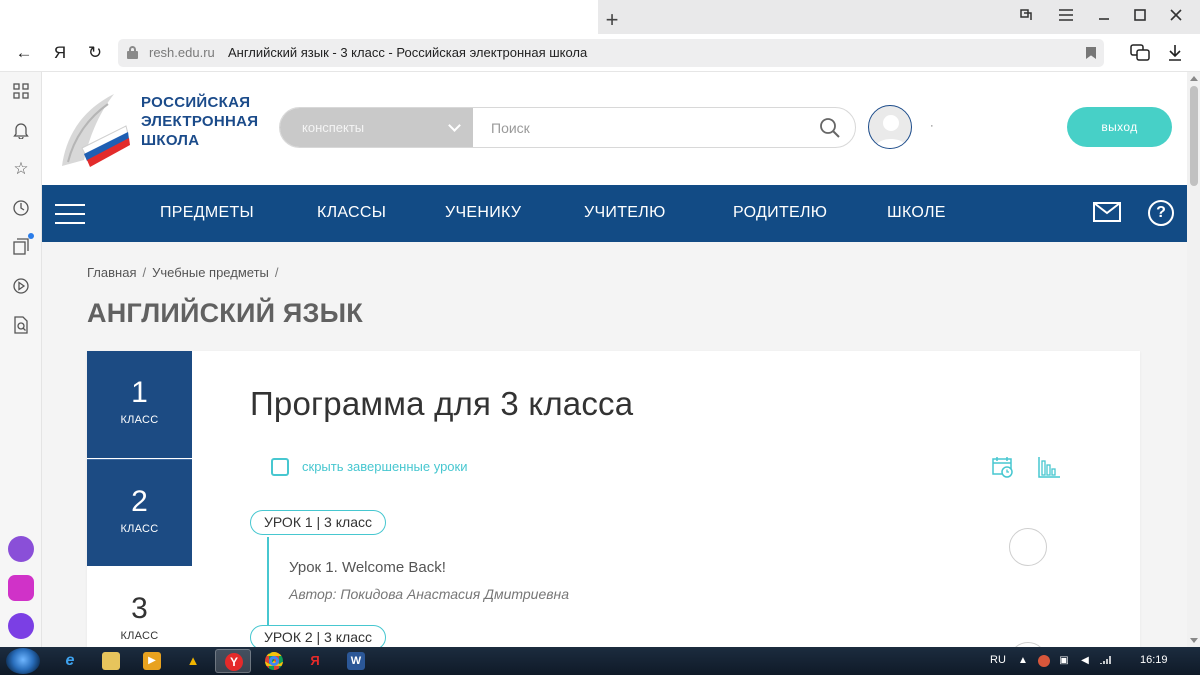 Image resolution: width=1200 pixels, height=675 pixels. I want to click on logout-button: выход, so click(1119, 127).